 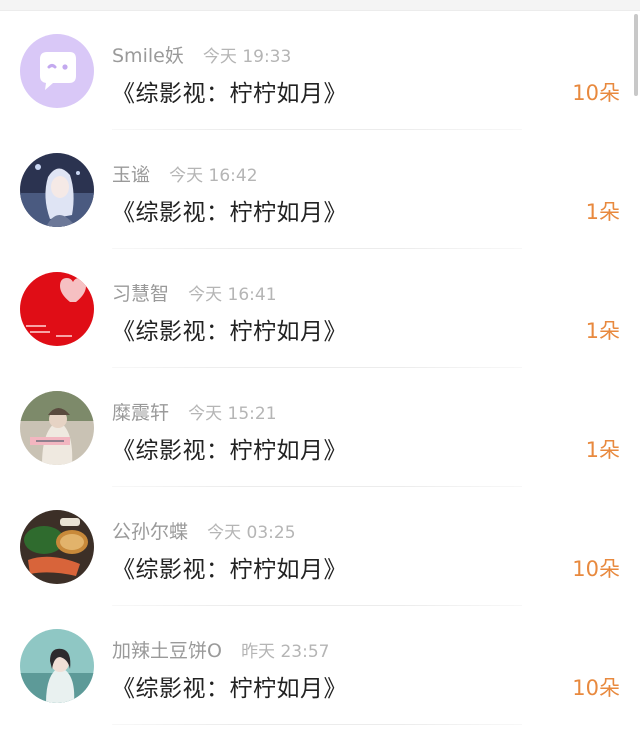 I want to click on user-name: 玉谧, so click(x=131, y=175).